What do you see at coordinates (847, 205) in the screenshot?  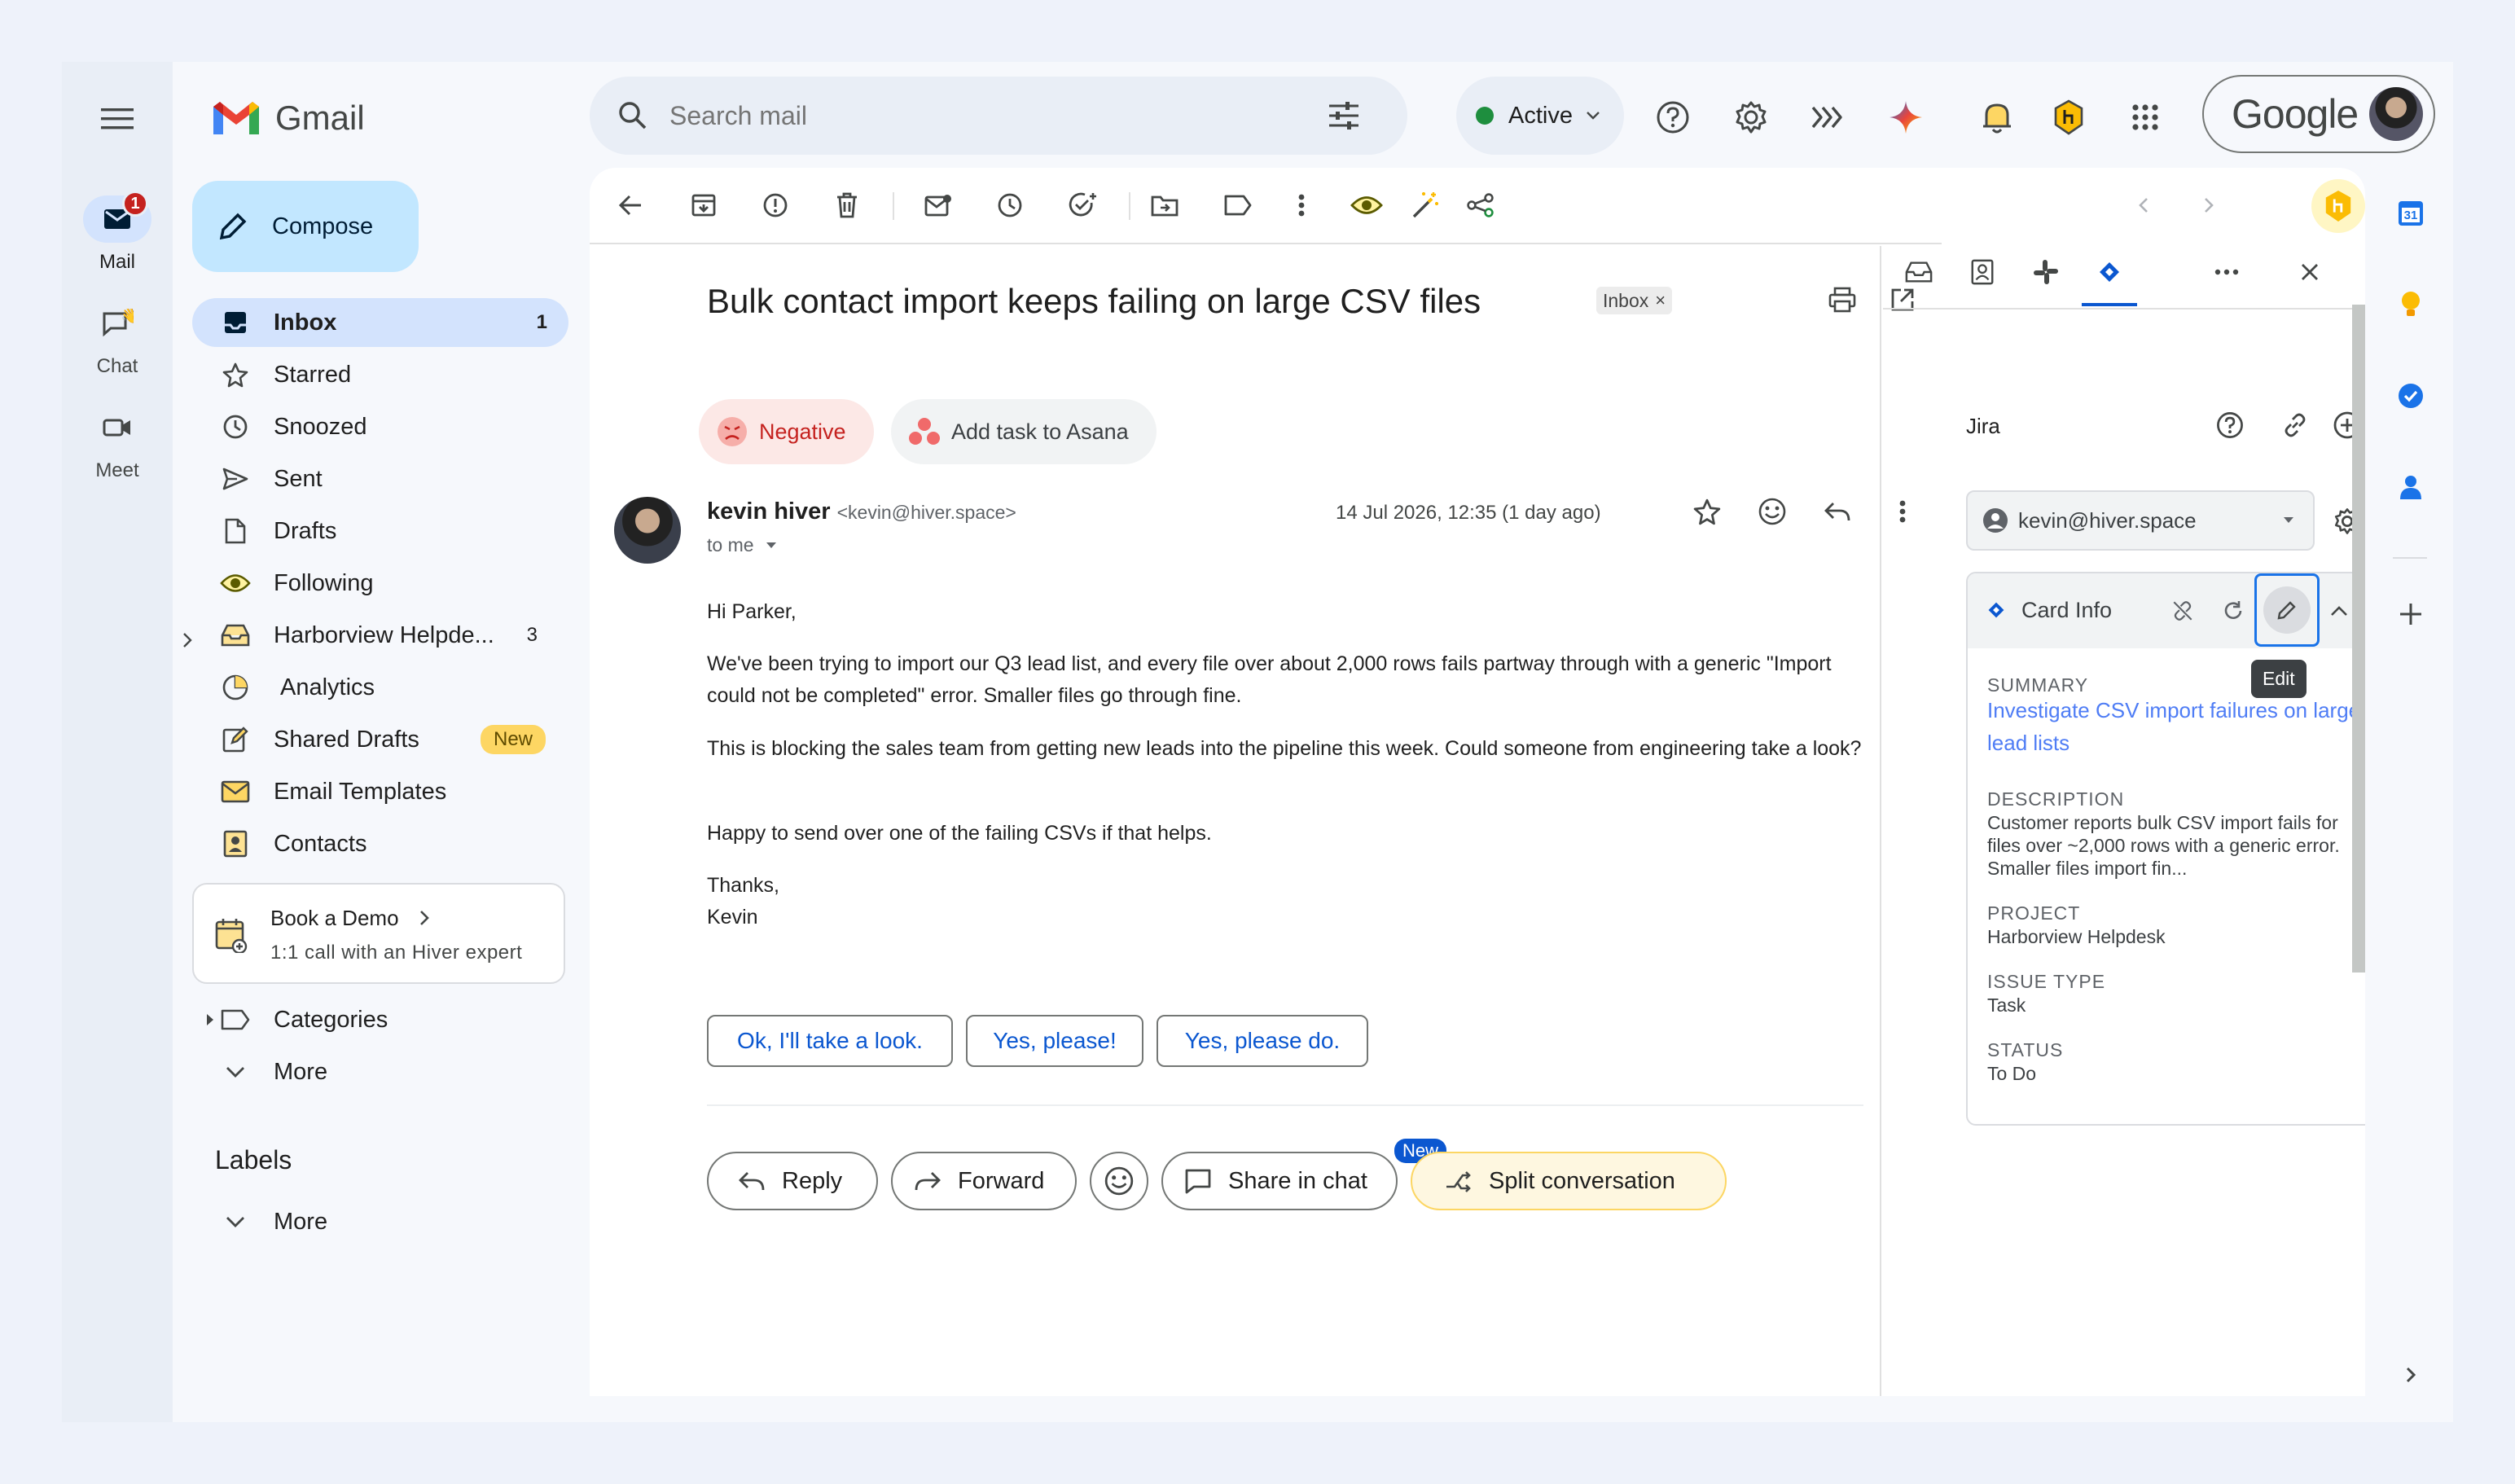 I see `delete-icon` at bounding box center [847, 205].